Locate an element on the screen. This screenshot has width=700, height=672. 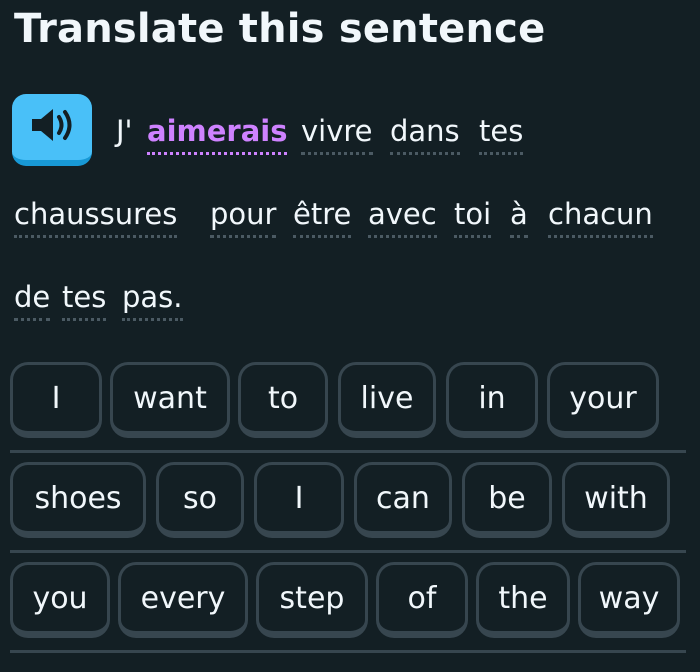
word-tile: the is located at coordinates (523, 600).